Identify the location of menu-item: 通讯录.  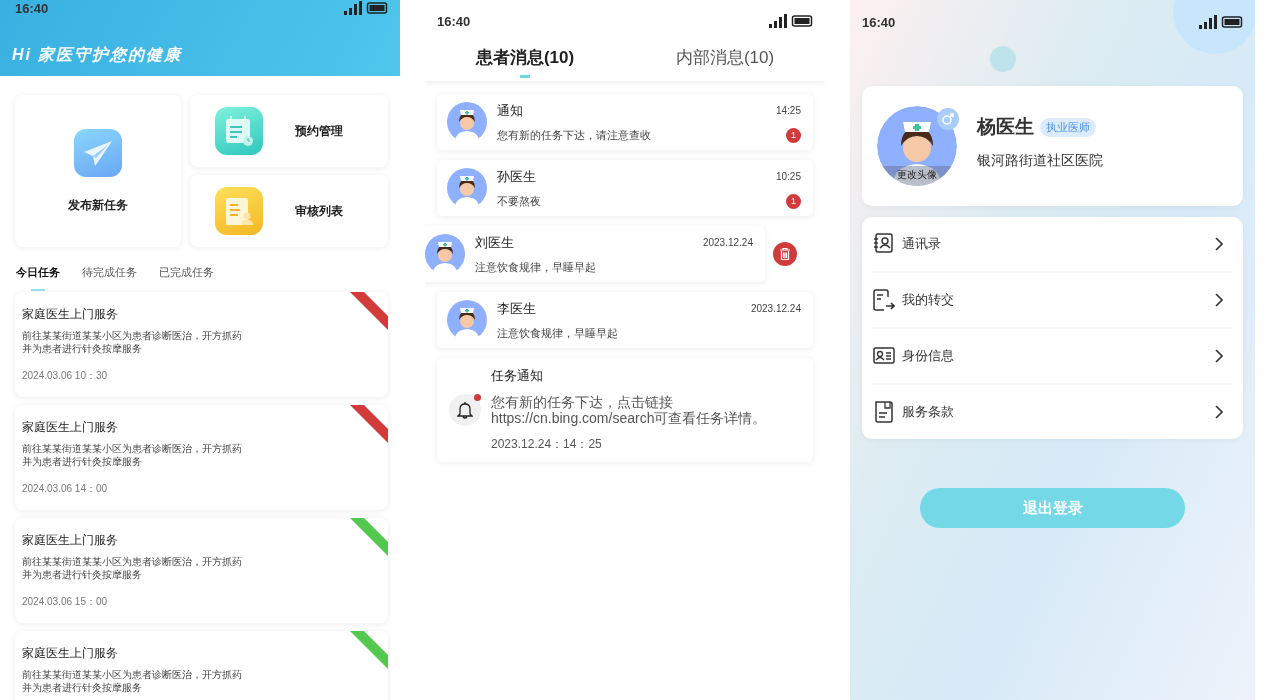
(1052, 245).